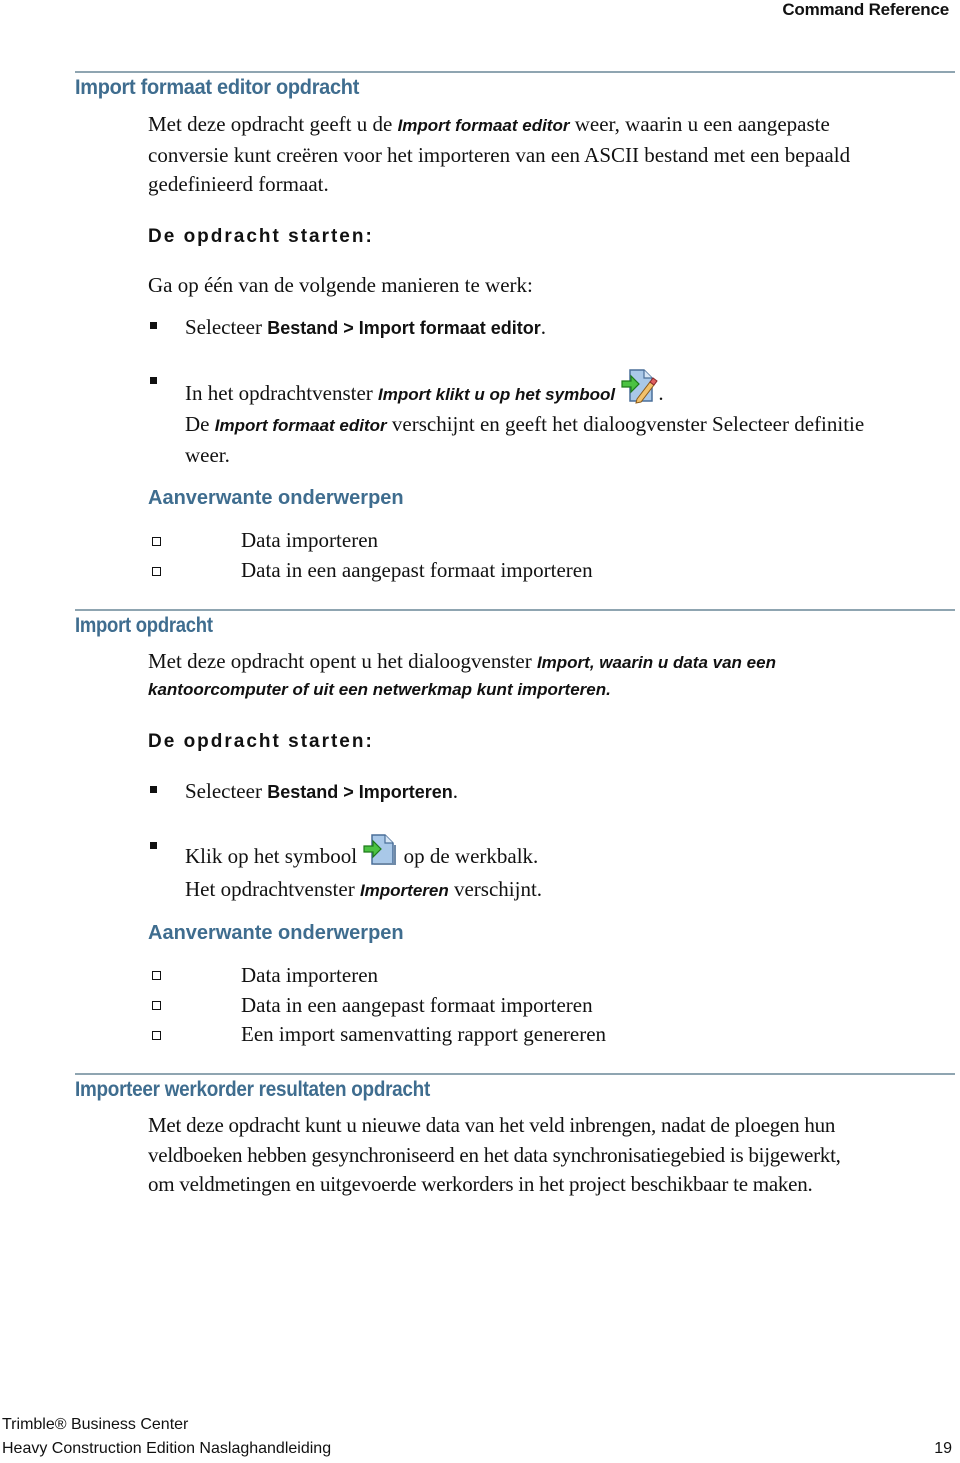  What do you see at coordinates (217, 87) in the screenshot?
I see `section-title-import-format-editor: Import formaat editor opdracht` at bounding box center [217, 87].